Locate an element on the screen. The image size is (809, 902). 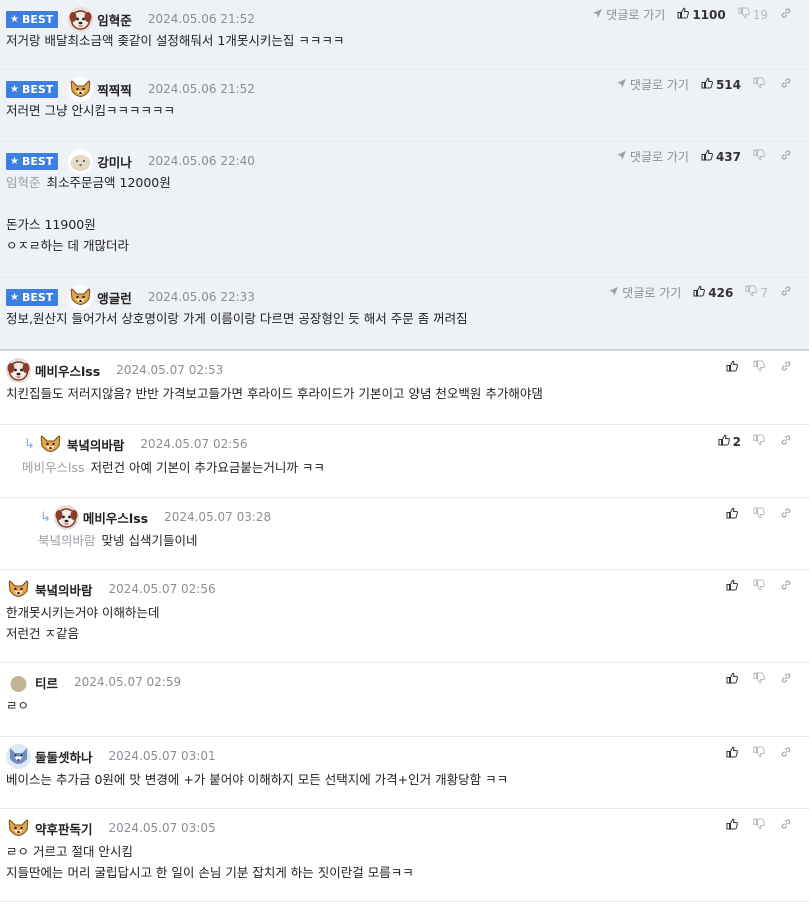
author-nickname: 티르 is located at coordinates (46, 682).